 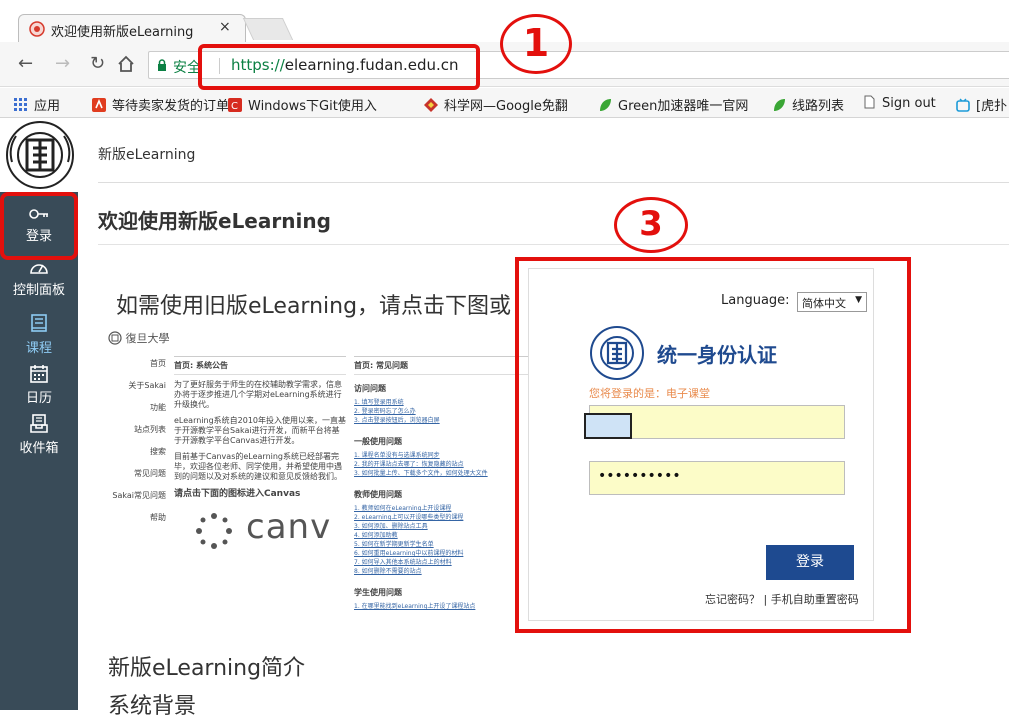 What do you see at coordinates (39, 323) in the screenshot?
I see `book-icon` at bounding box center [39, 323].